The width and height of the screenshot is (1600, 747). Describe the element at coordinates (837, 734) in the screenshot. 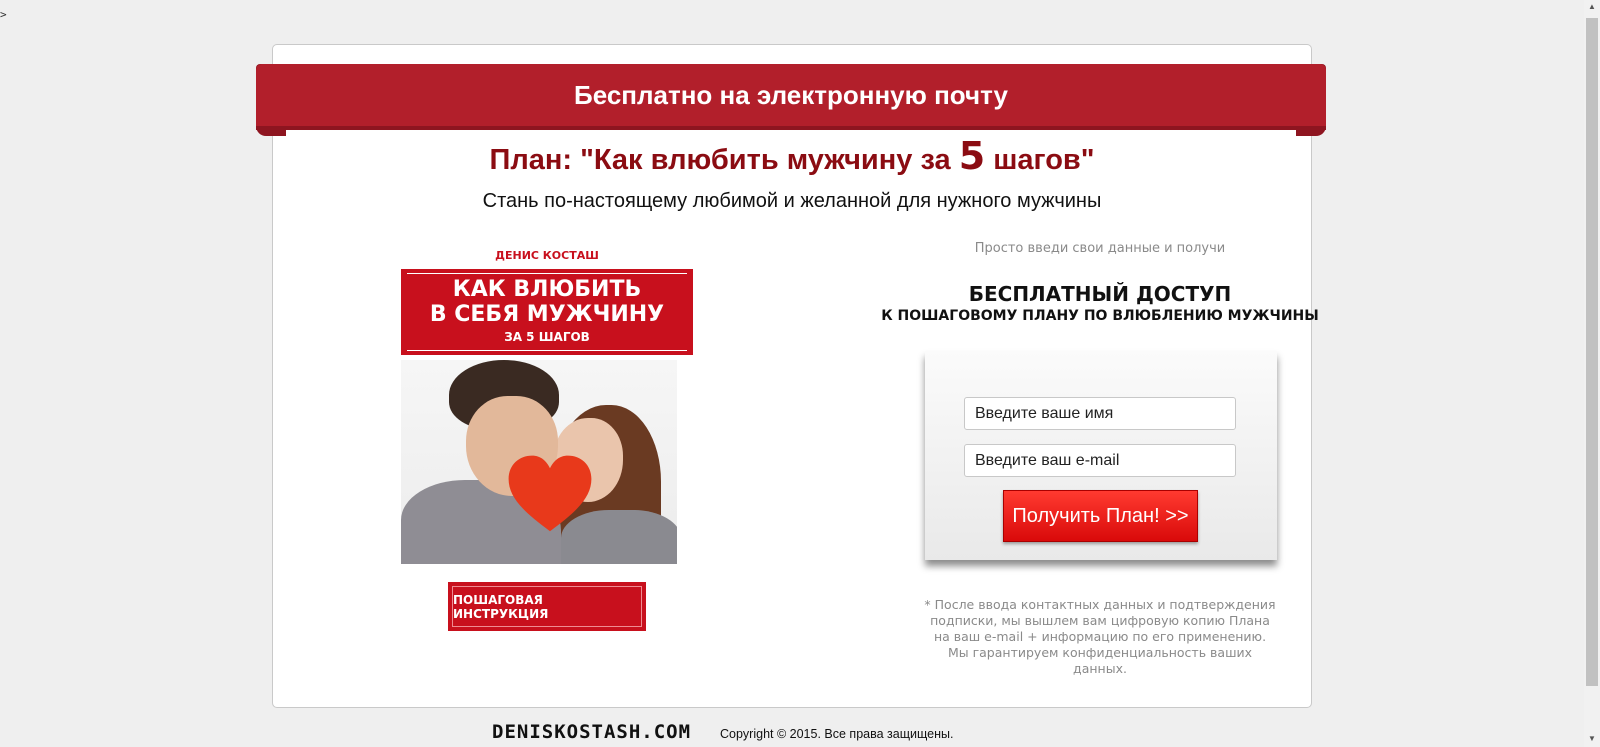

I see `footer-copyright: Copyright © 2015. Все права защищены.` at that location.